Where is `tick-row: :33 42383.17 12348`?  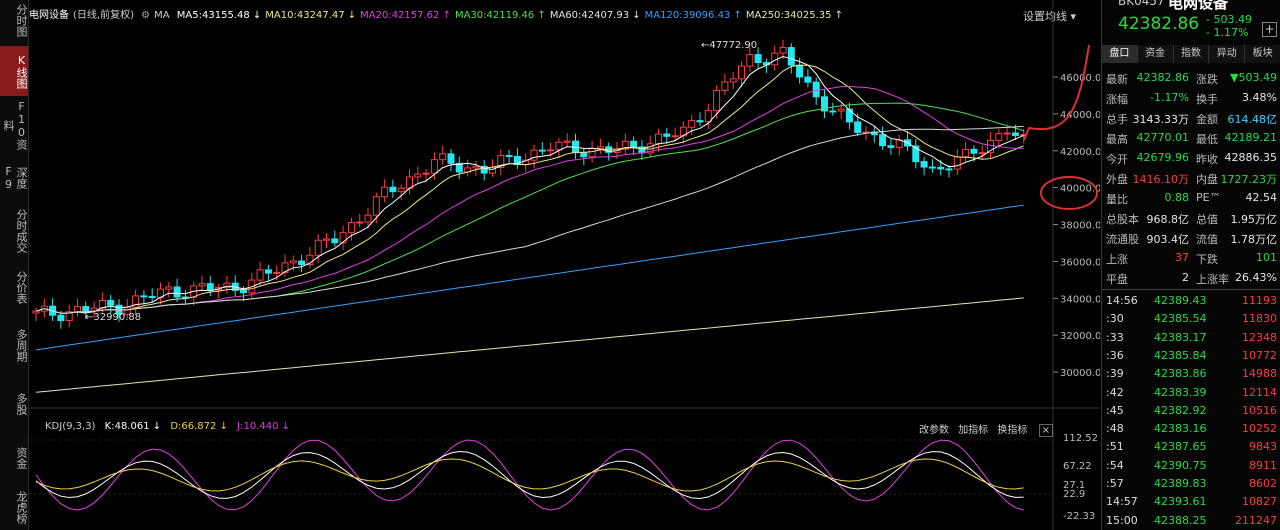
tick-row: :33 42383.17 12348 is located at coordinates (1191, 337).